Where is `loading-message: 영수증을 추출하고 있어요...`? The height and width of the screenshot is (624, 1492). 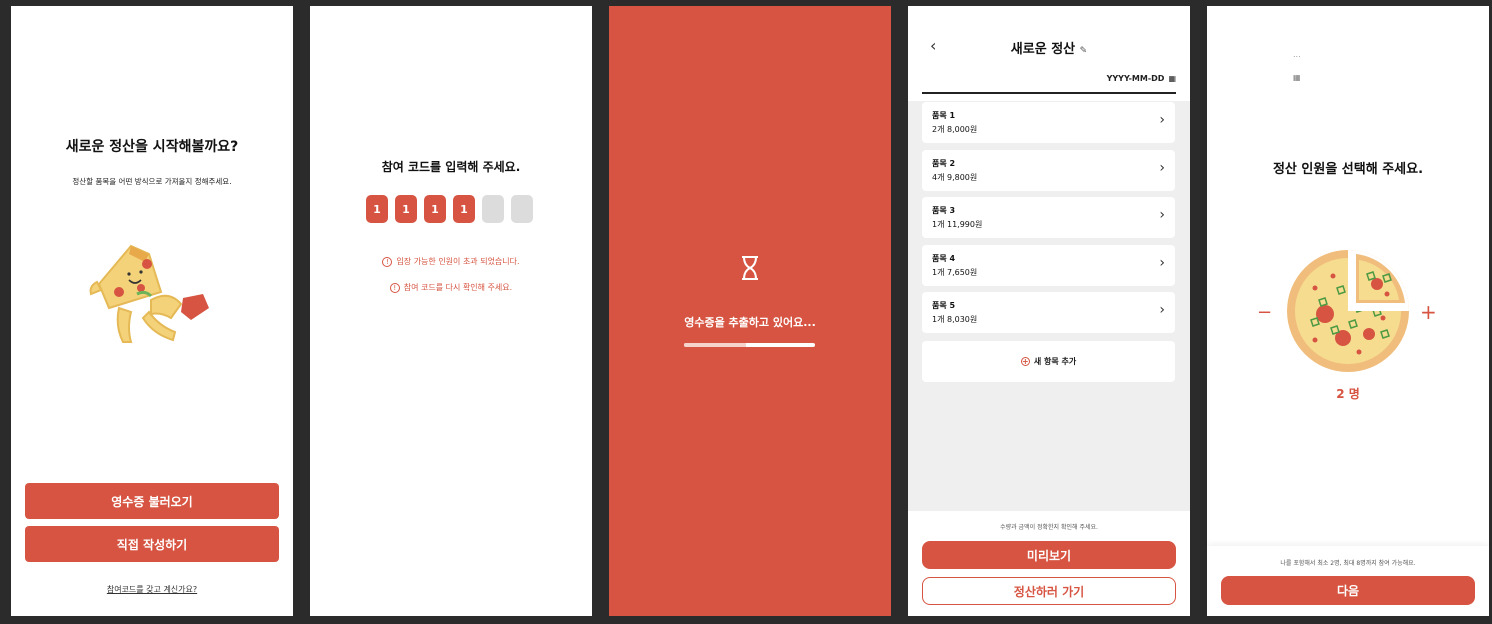
loading-message: 영수증을 추출하고 있어요... is located at coordinates (750, 322).